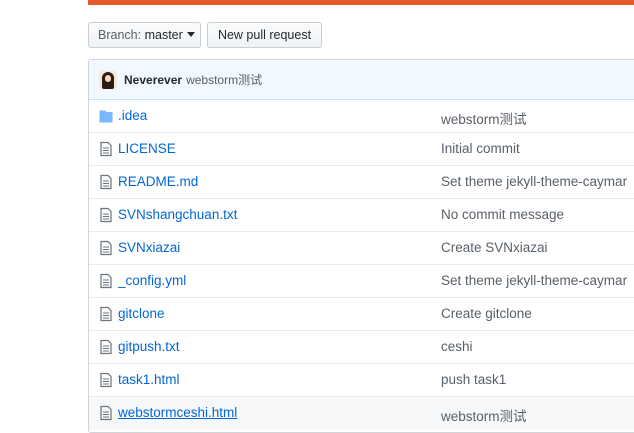 The width and height of the screenshot is (634, 433). Describe the element at coordinates (502, 214) in the screenshot. I see `file-commit-message: No commit message` at that location.